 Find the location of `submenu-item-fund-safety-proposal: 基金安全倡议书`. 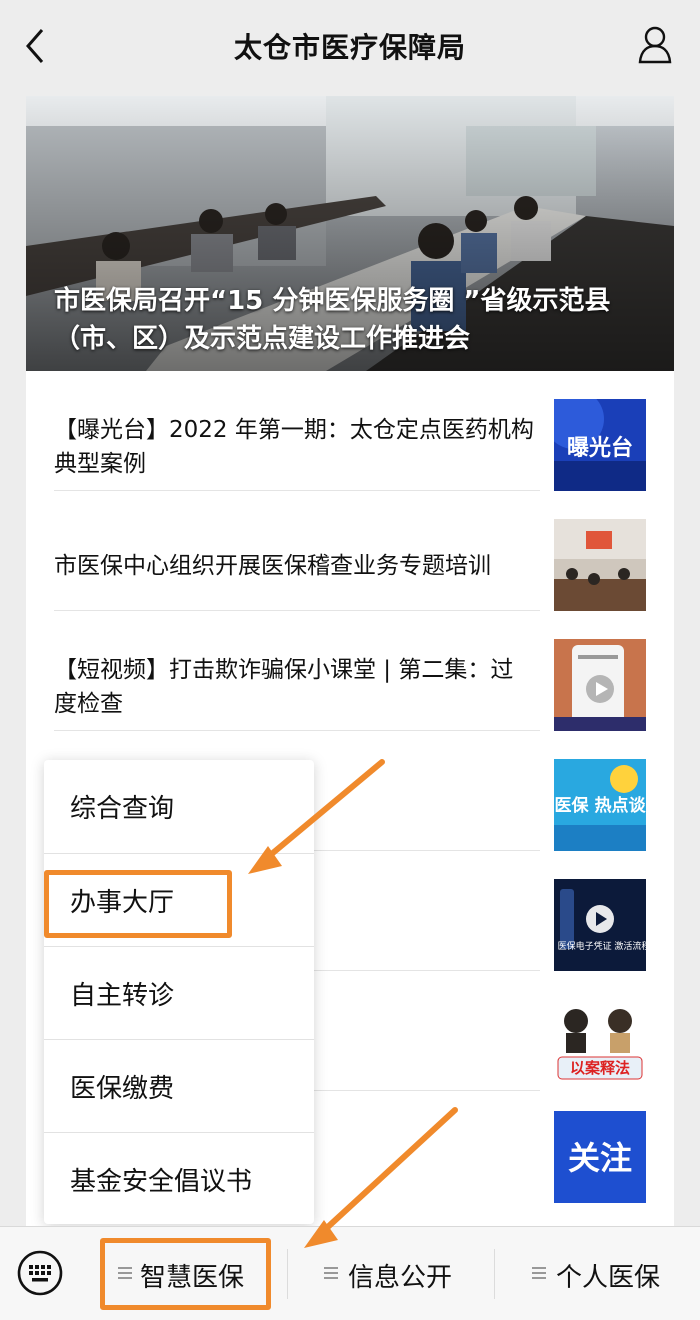

submenu-item-fund-safety-proposal: 基金安全倡议书 is located at coordinates (179, 1179).